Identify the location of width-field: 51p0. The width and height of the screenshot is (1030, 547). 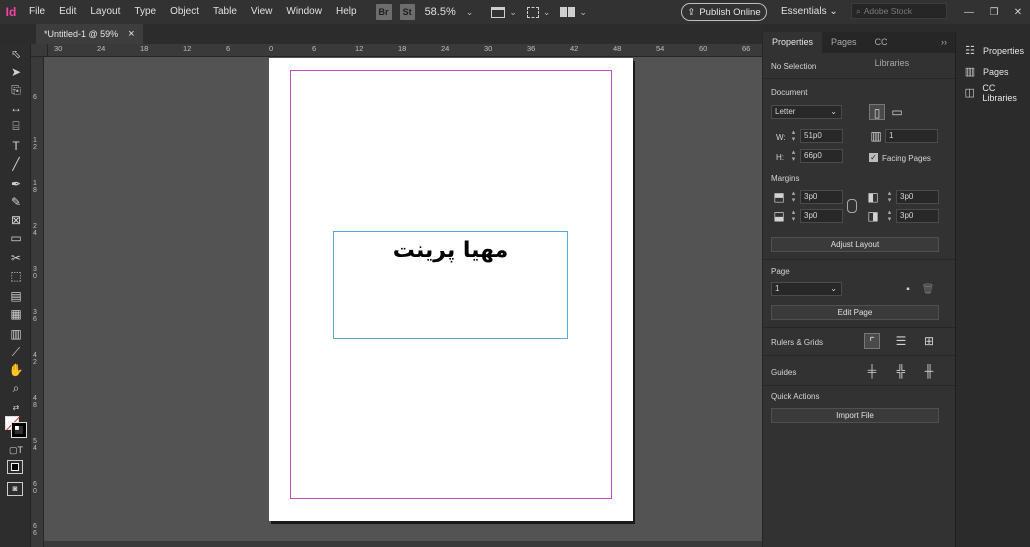
(821, 136).